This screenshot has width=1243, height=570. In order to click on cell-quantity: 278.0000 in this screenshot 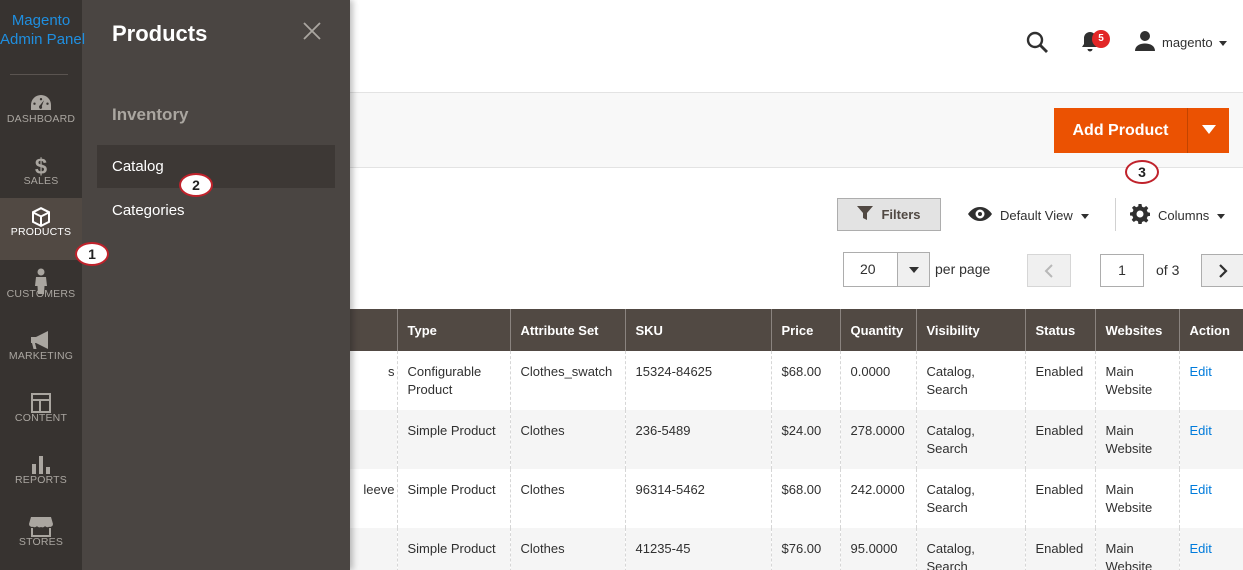, I will do `click(877, 439)`.